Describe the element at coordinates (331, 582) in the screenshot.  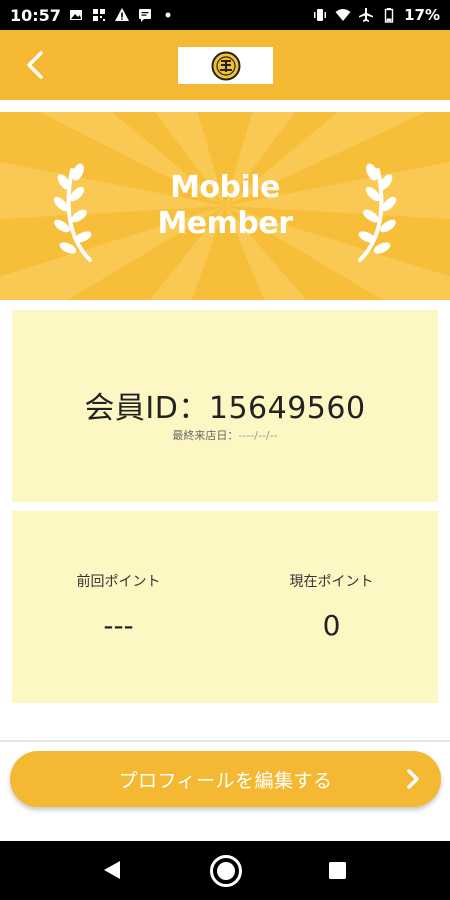
I see `current-points-label: 現在ポイント` at that location.